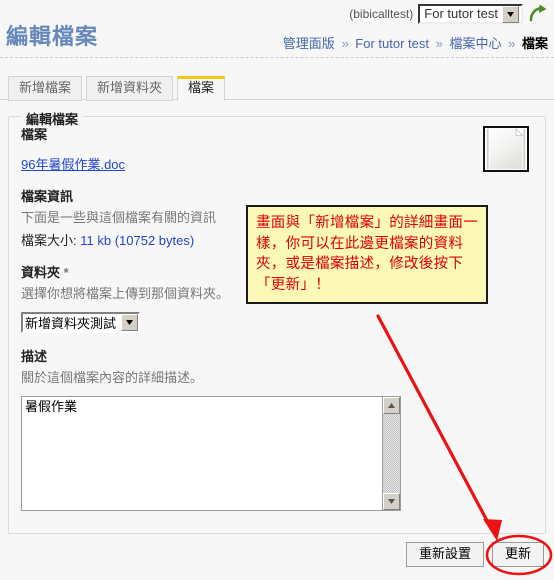 This screenshot has height=580, width=554. Describe the element at coordinates (202, 453) in the screenshot. I see `description-textarea-value: 暑假作業` at that location.